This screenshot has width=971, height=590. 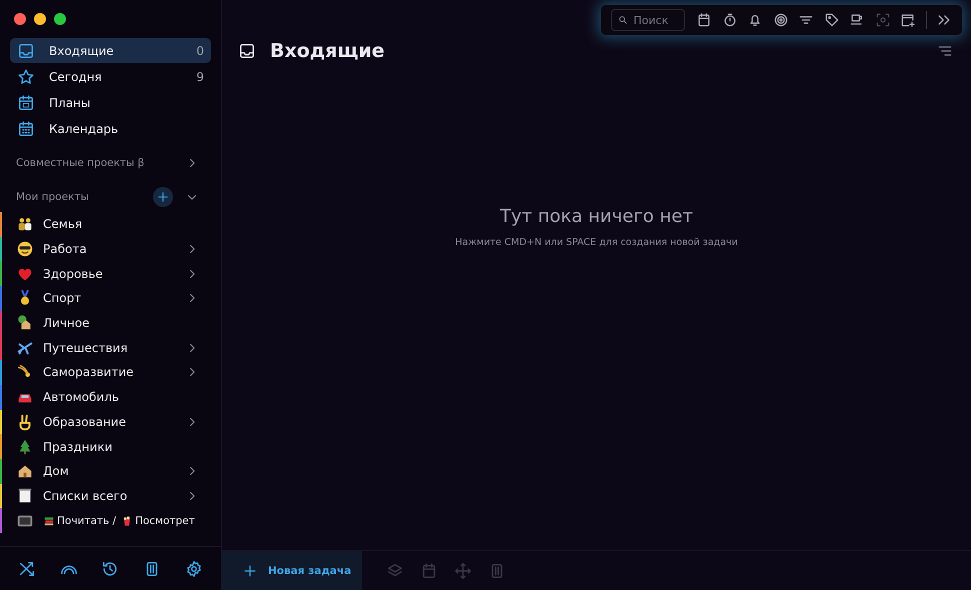 I want to click on calendar-date-icon, so click(x=26, y=103).